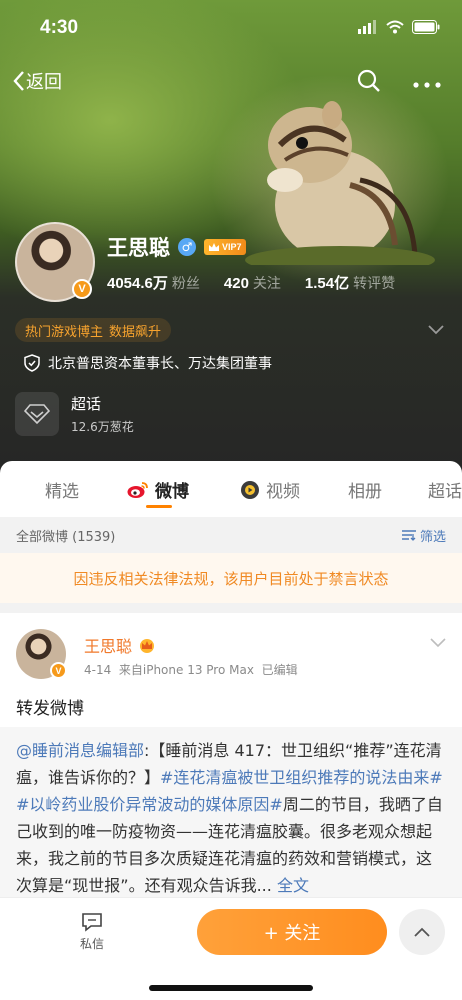 This screenshot has height=1000, width=462. I want to click on profile-stats: 4054.6万 粉丝 420 关注 1.54亿 转评赞, so click(251, 282).